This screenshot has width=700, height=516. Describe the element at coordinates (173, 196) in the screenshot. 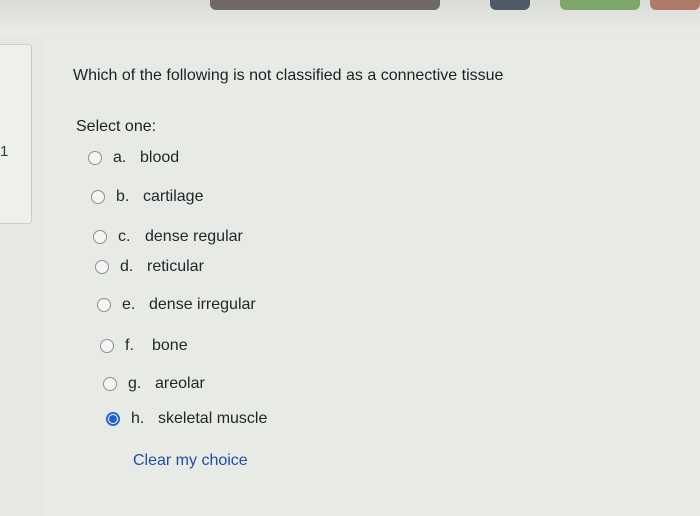

I see `option-label: cartilage` at that location.